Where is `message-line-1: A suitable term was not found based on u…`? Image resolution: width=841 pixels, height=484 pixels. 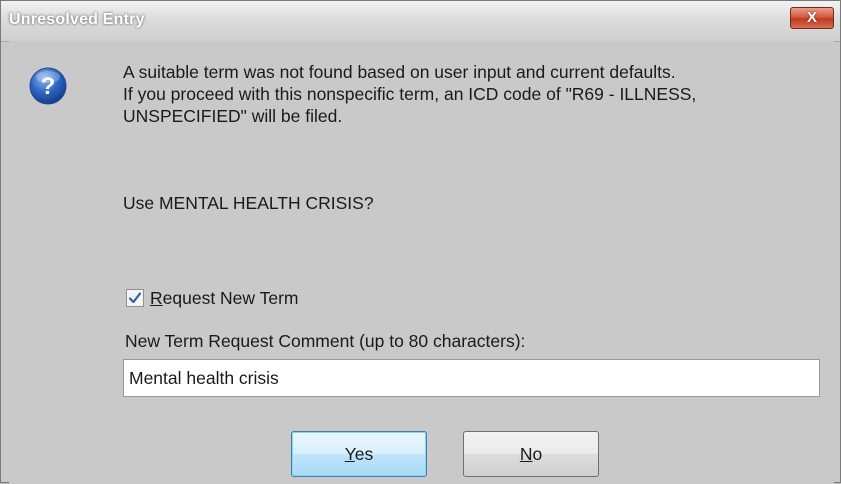
message-line-1: A suitable term was not found based on u… is located at coordinates (399, 72).